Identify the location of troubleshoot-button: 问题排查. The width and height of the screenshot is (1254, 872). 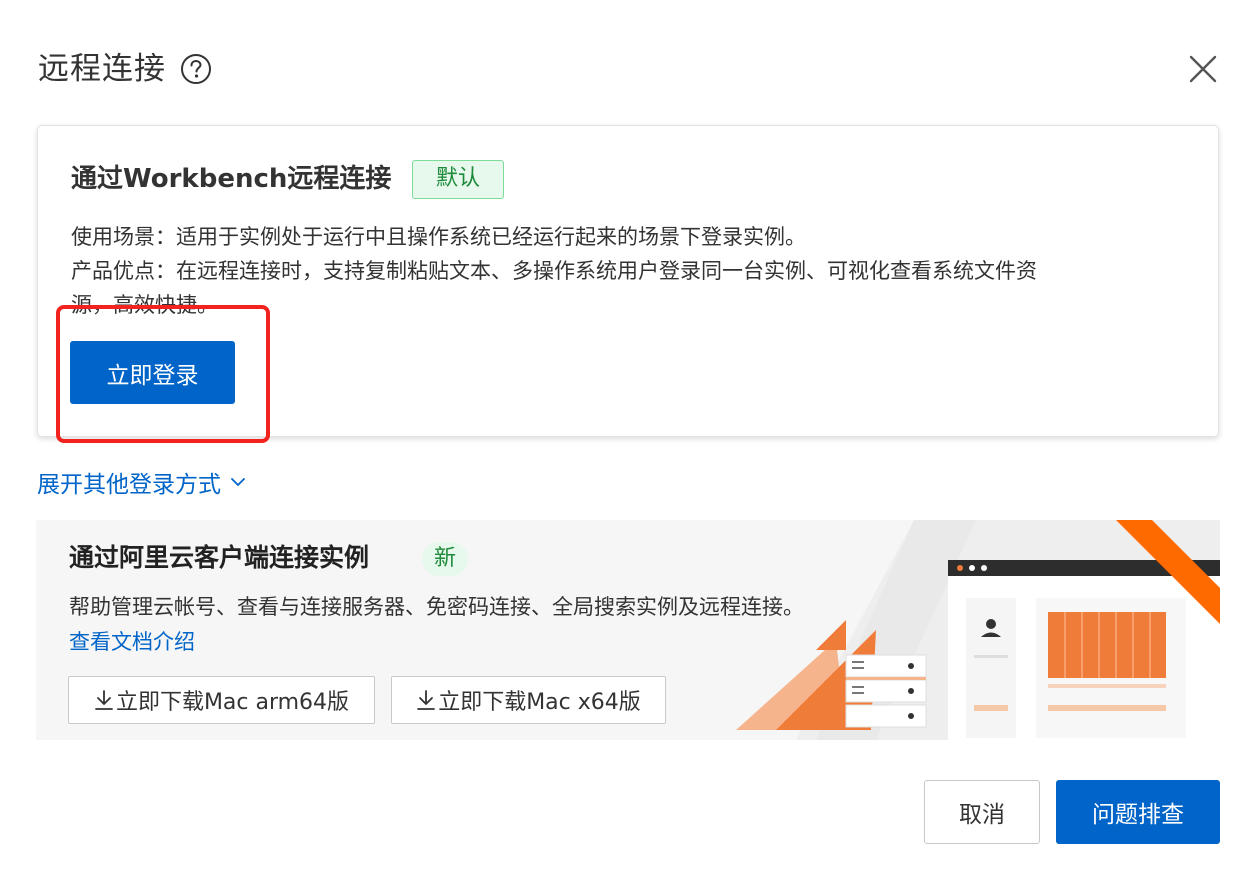
(1138, 812).